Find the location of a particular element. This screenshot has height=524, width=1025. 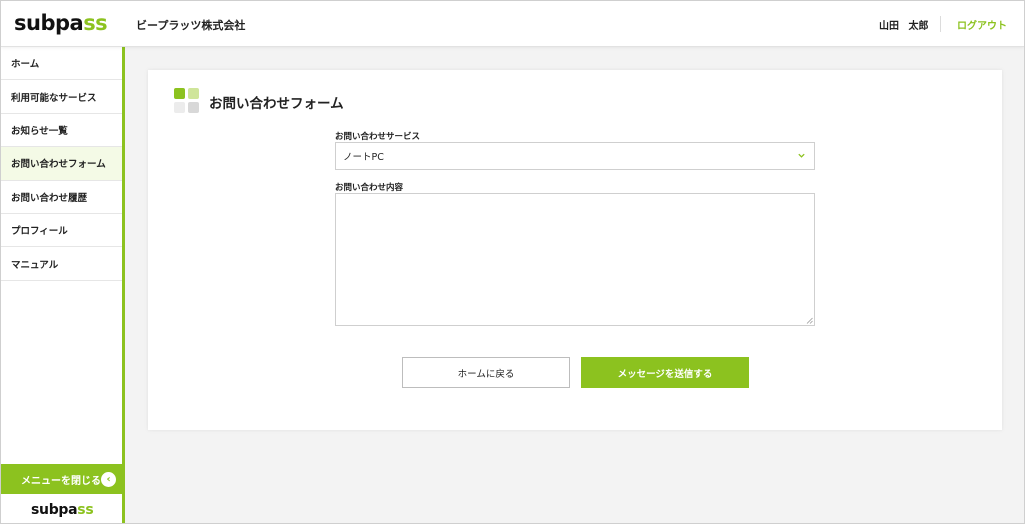

sidebar-logo: subpass is located at coordinates (62, 510).